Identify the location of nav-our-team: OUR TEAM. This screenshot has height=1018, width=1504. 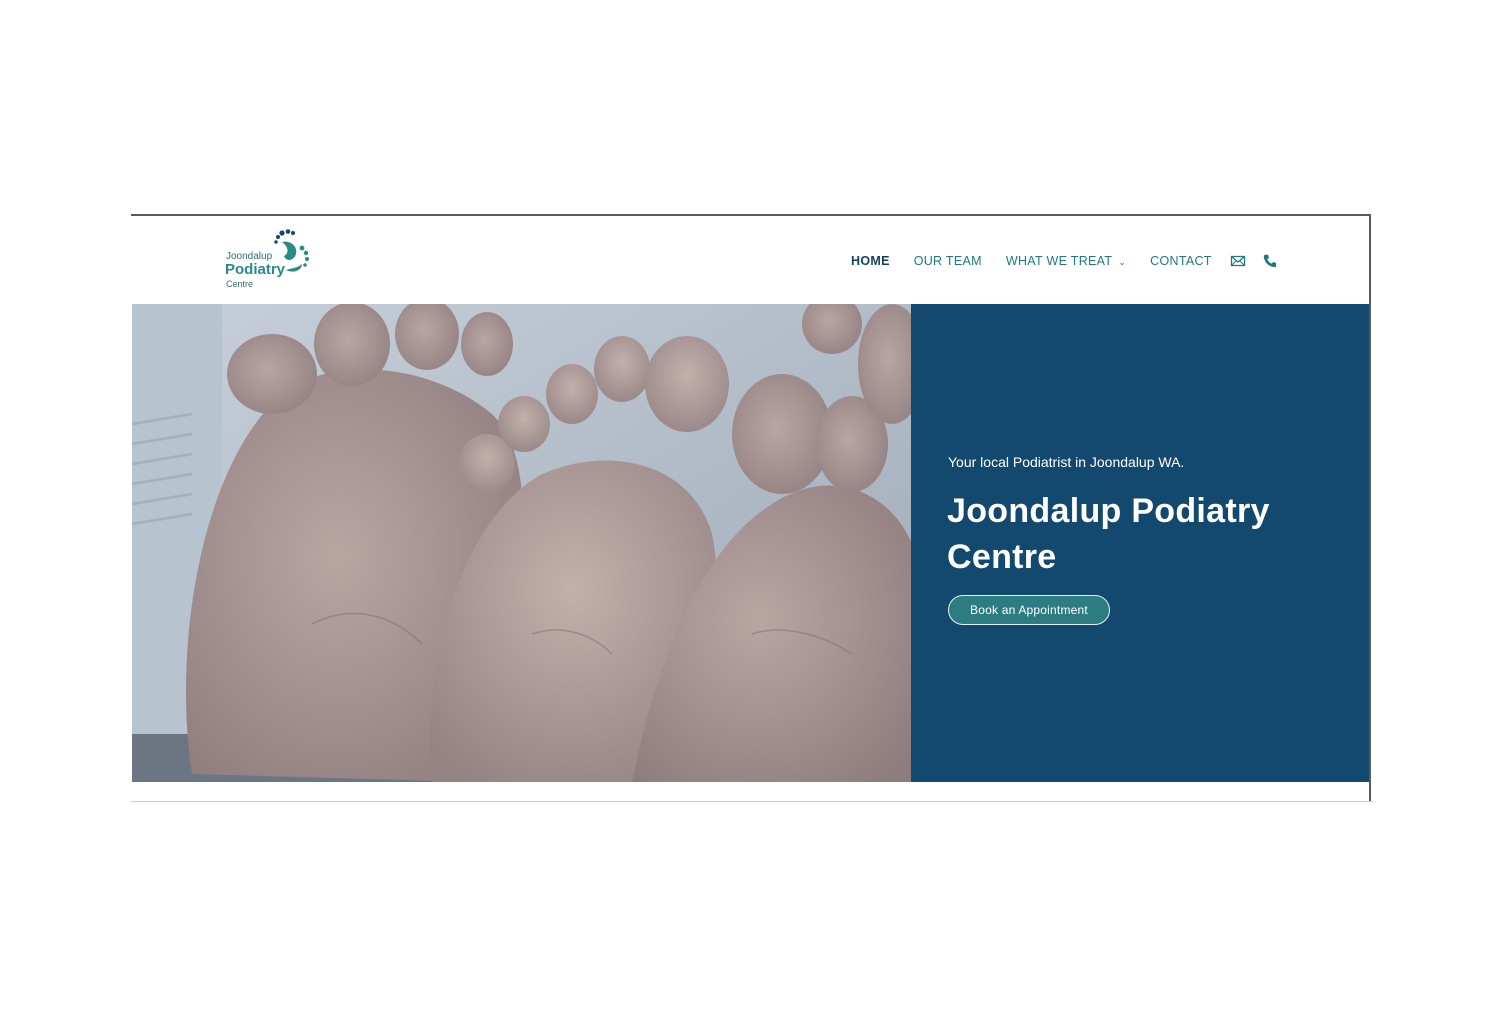
(948, 261).